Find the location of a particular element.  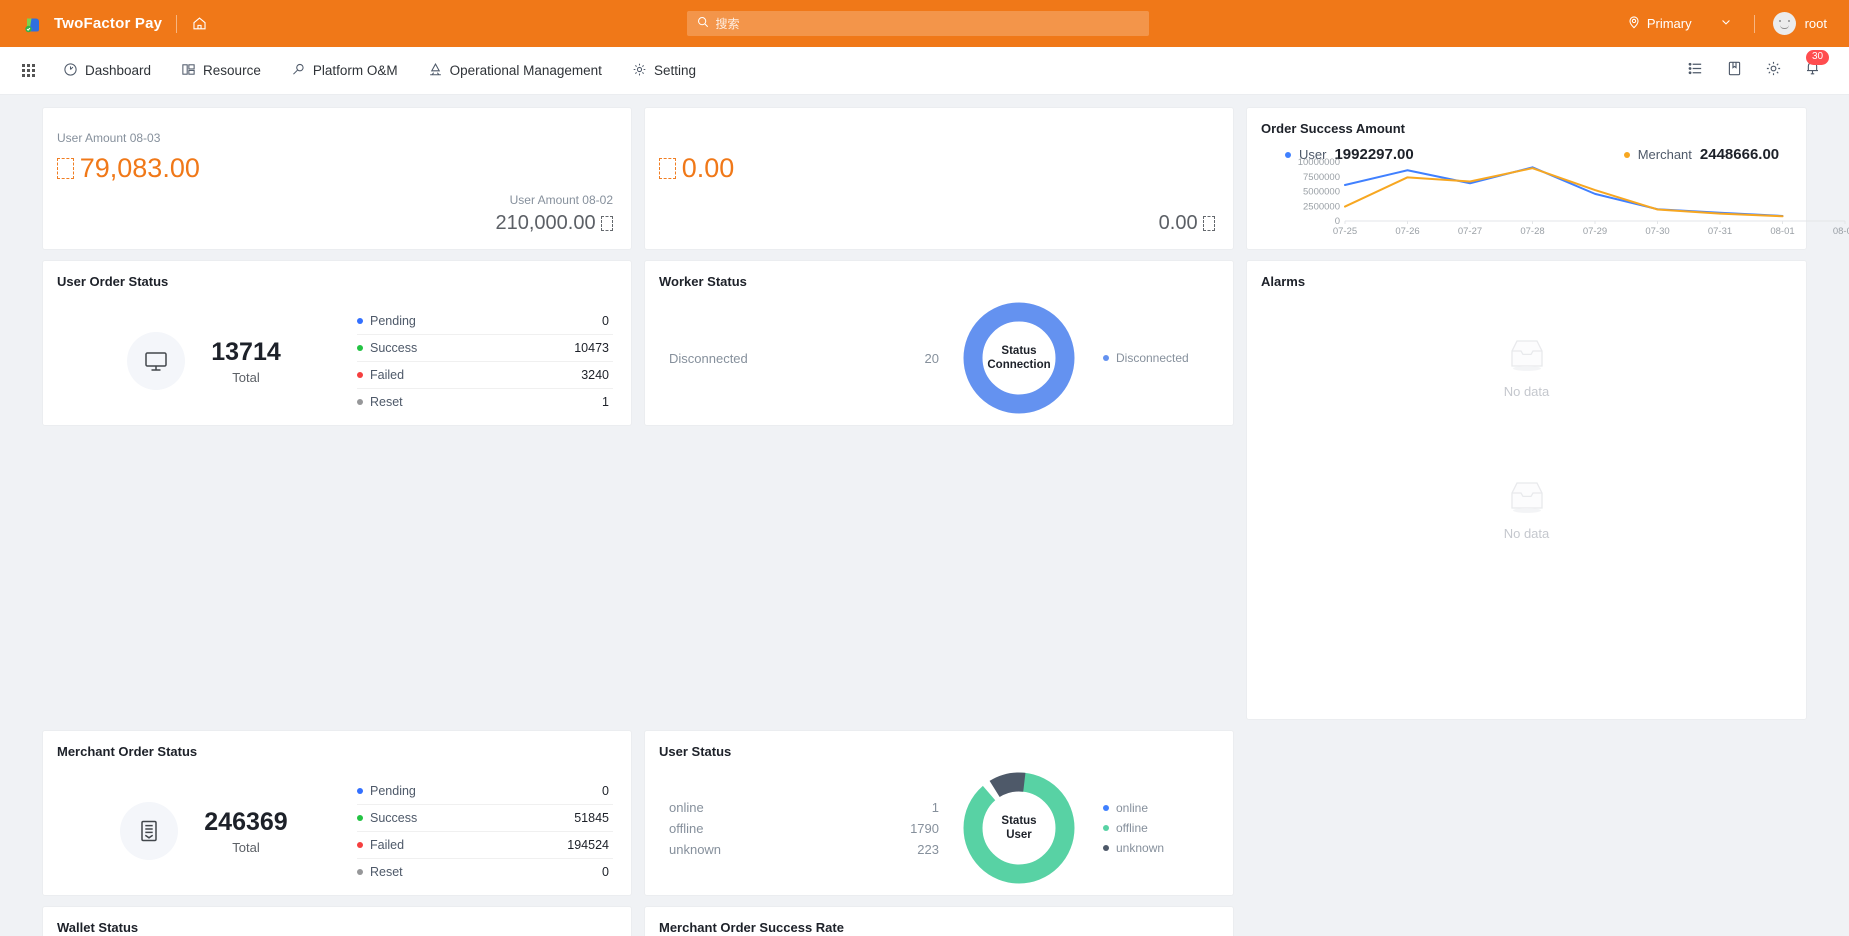

donut-list-item: online 1 is located at coordinates (804, 807).